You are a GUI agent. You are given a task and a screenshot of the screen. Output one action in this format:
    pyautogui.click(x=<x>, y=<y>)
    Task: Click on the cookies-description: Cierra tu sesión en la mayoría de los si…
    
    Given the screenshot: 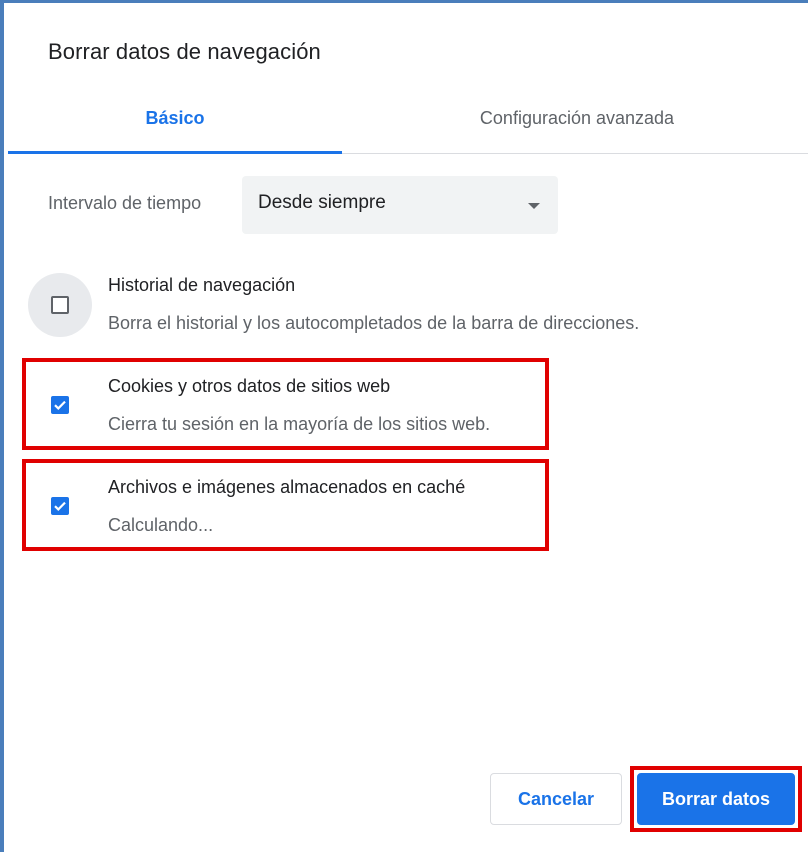 What is the action you would take?
    pyautogui.click(x=299, y=424)
    